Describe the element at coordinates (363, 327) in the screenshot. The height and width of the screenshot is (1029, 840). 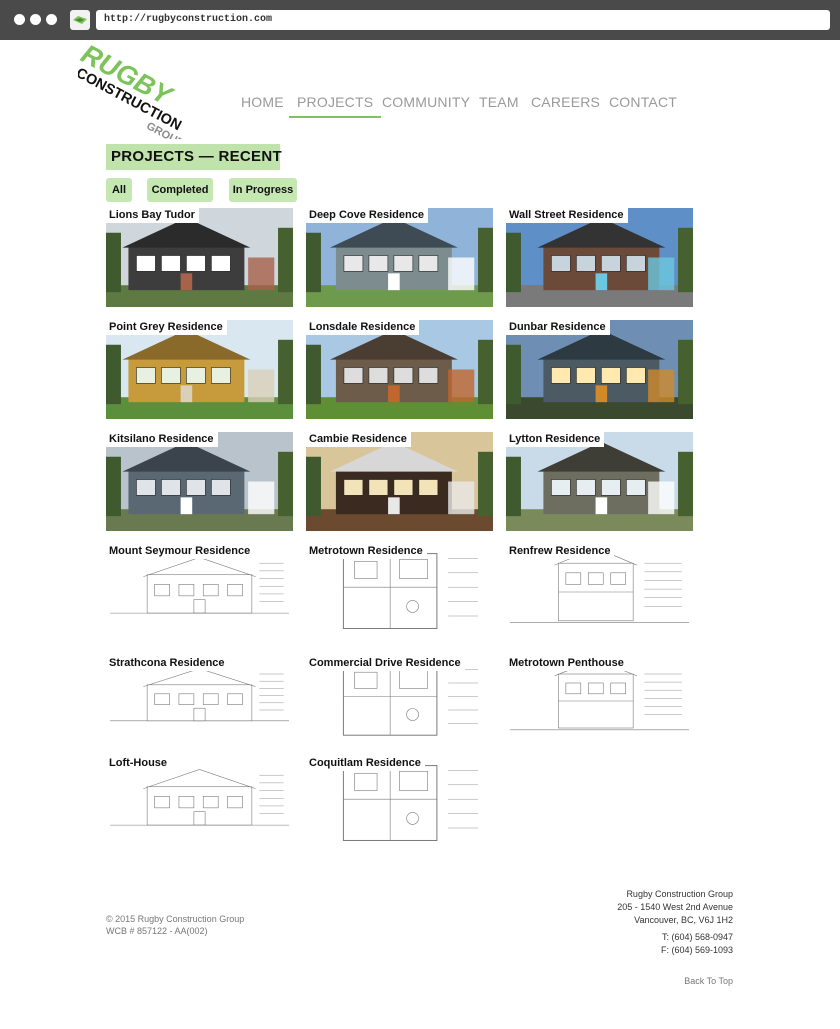
I see `project-title: Lonsdale Residence` at that location.